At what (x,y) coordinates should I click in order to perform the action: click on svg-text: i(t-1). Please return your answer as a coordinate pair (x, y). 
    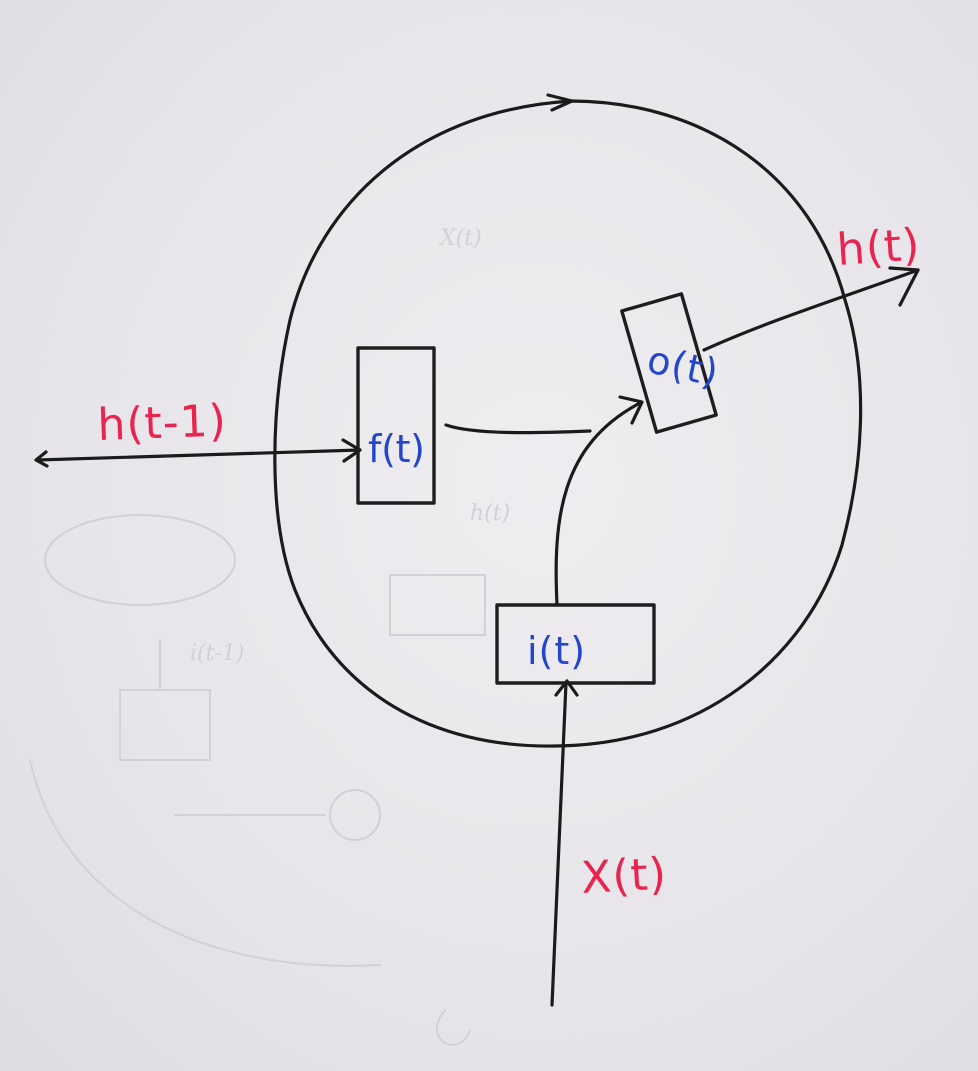
    Looking at the image, I should click on (217, 653).